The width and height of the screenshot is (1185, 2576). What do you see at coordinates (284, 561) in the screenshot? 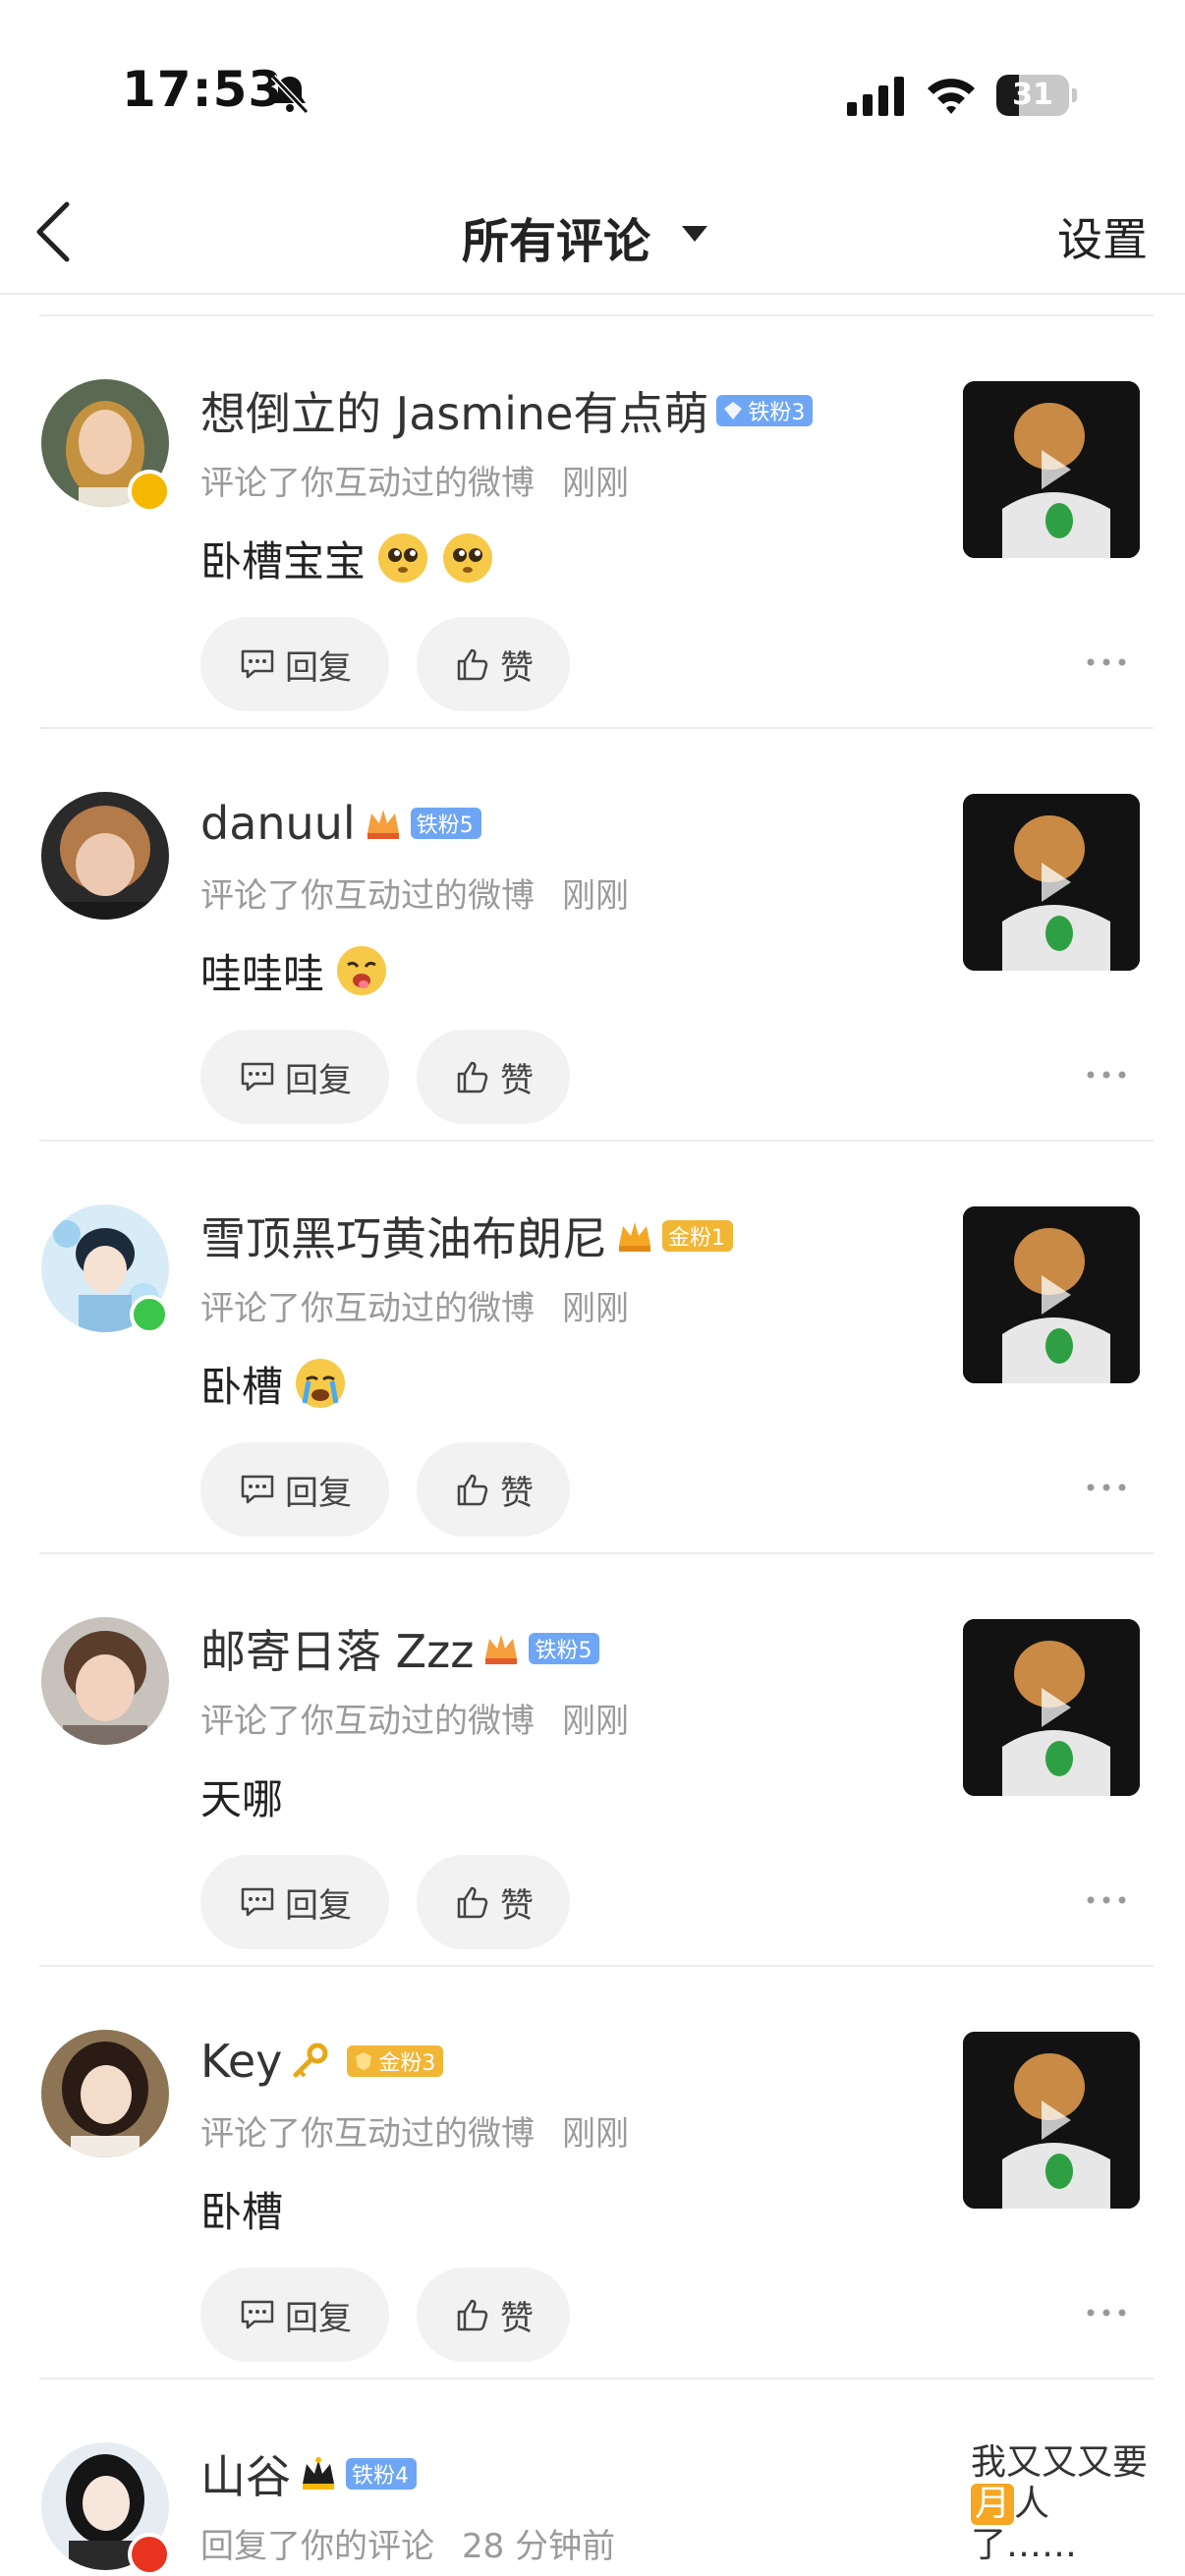
I see `comment-body: 卧槽宝宝` at bounding box center [284, 561].